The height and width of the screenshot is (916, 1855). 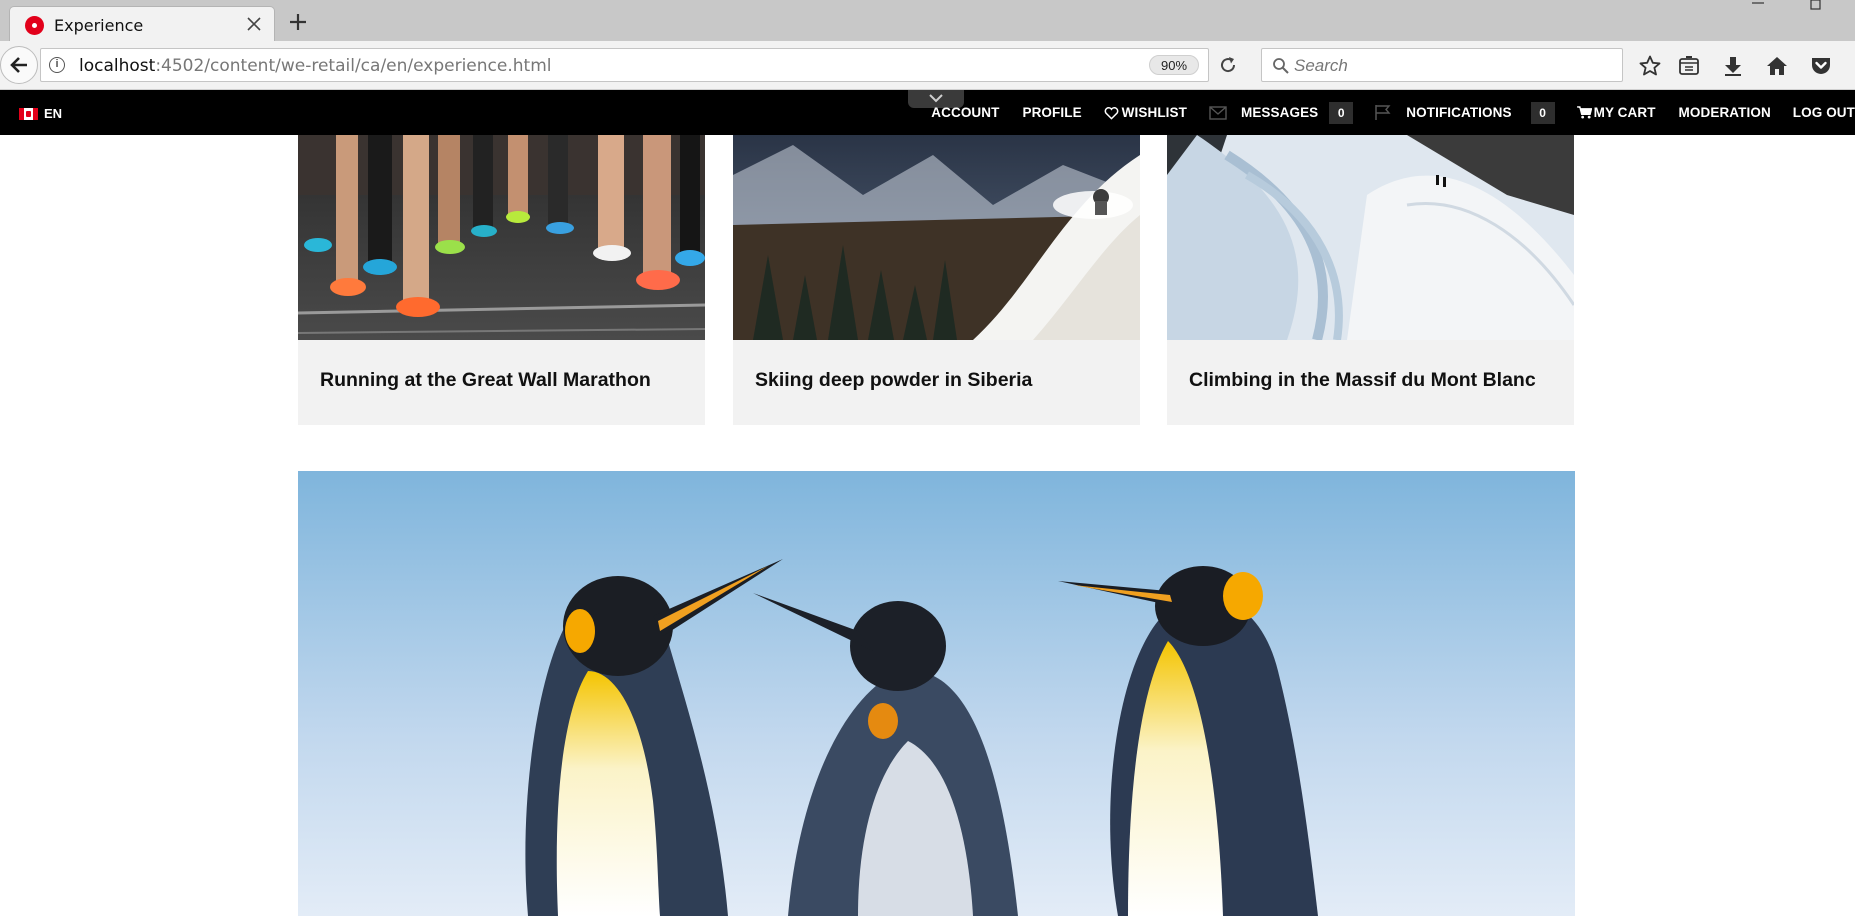 I want to click on card-caption: Skiing deep powder in Siberia, so click(x=936, y=382).